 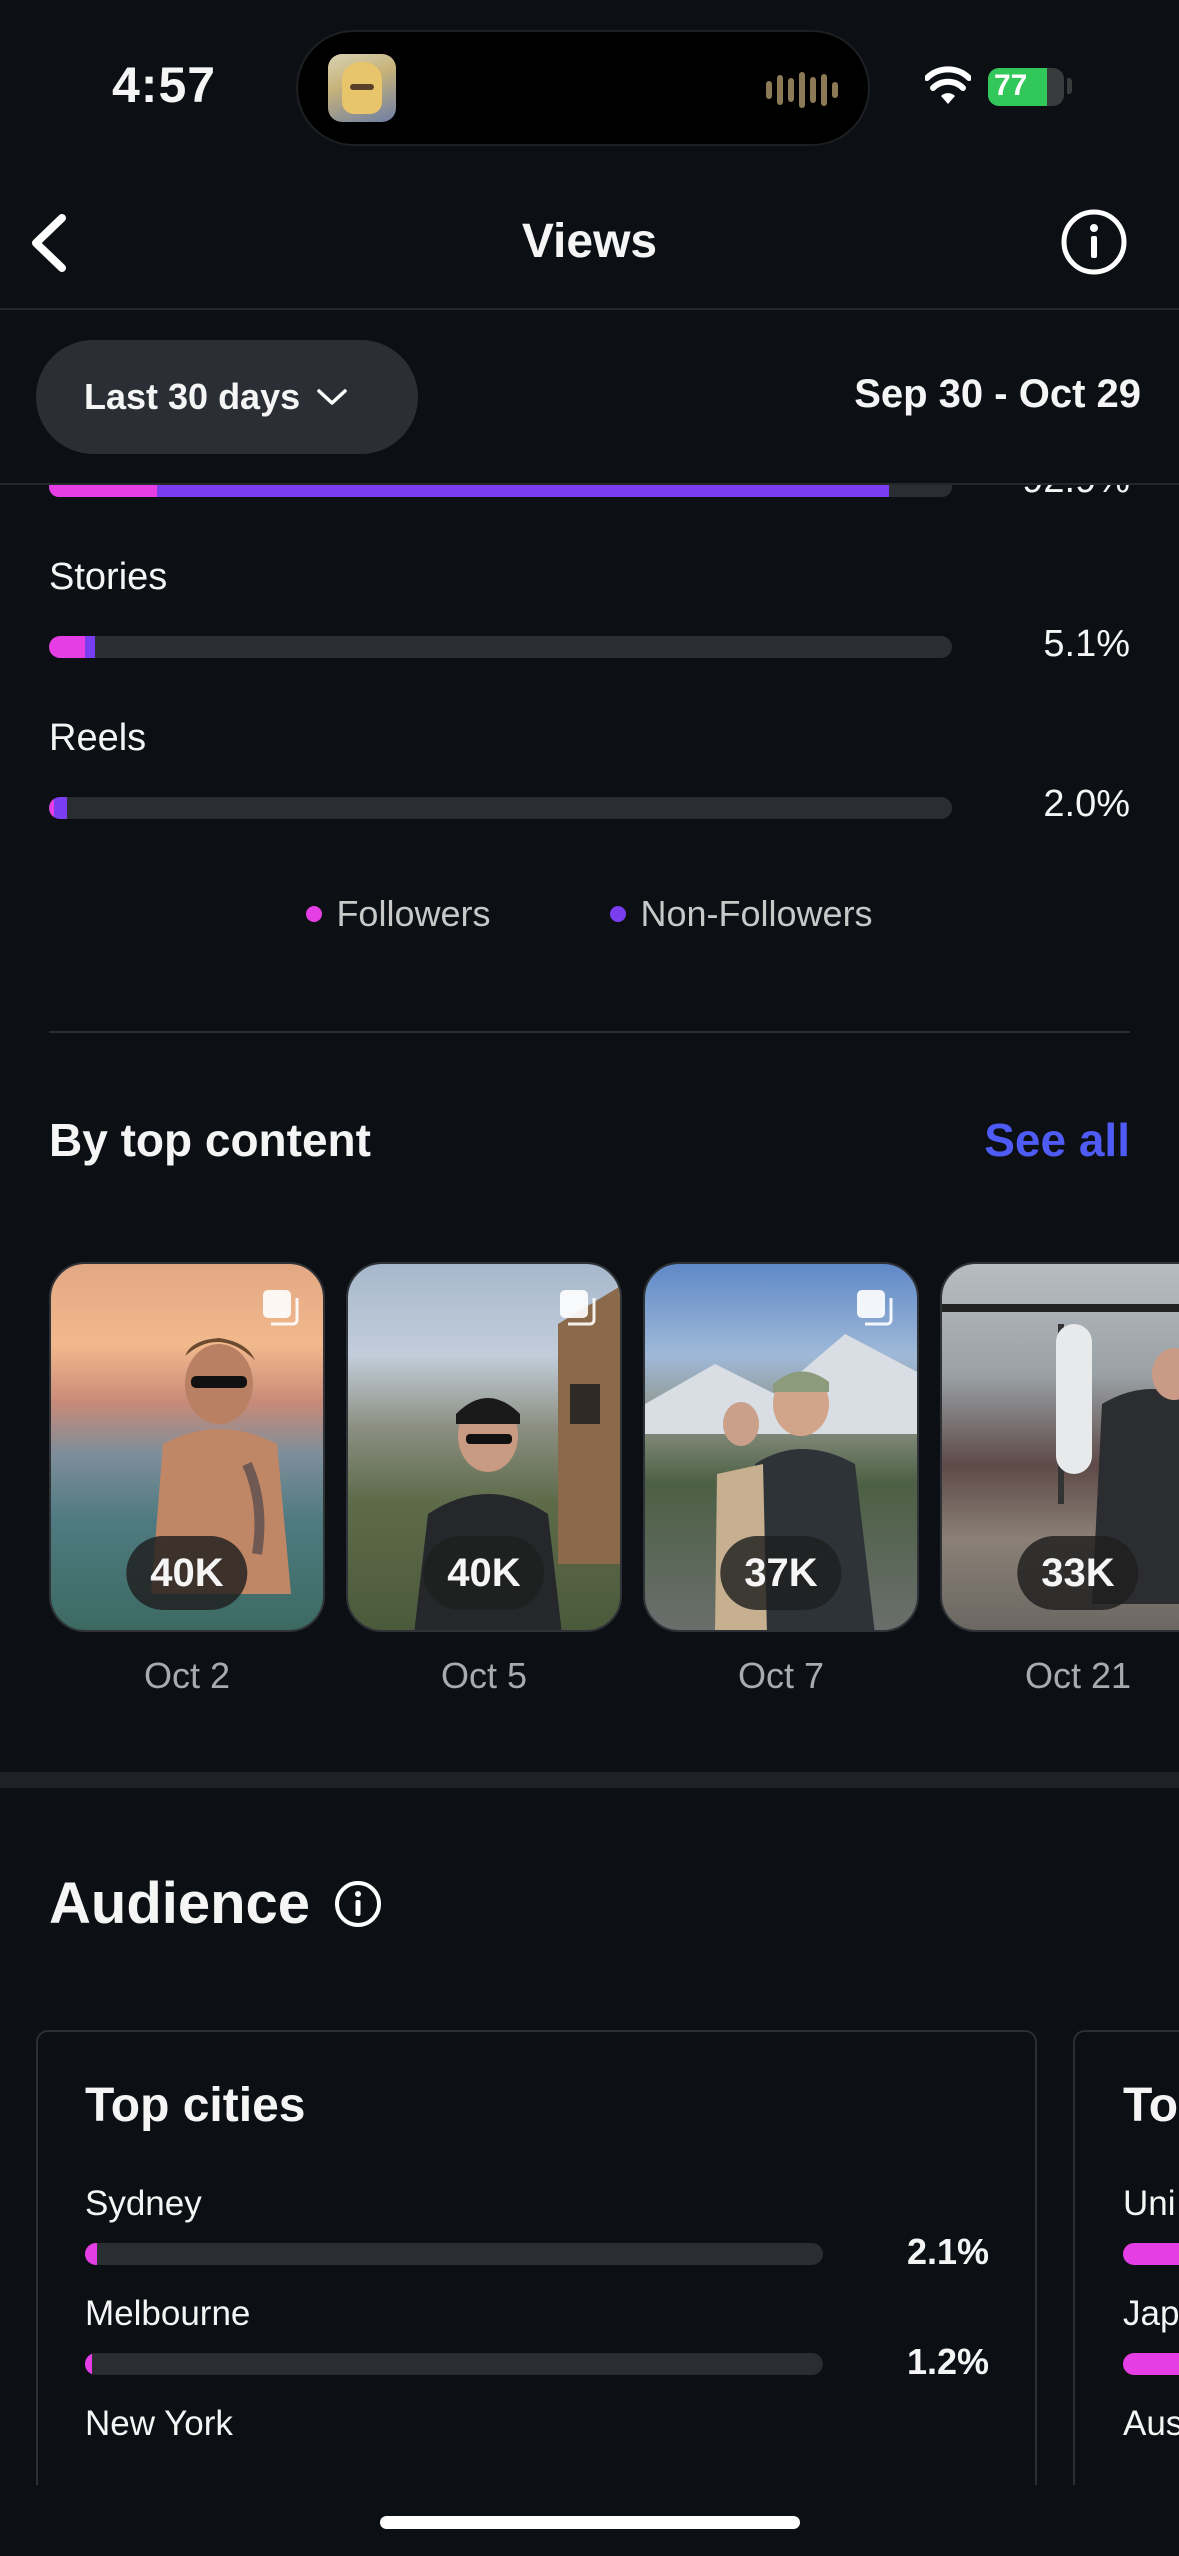 I want to click on legend-followers: Followers, so click(x=398, y=914).